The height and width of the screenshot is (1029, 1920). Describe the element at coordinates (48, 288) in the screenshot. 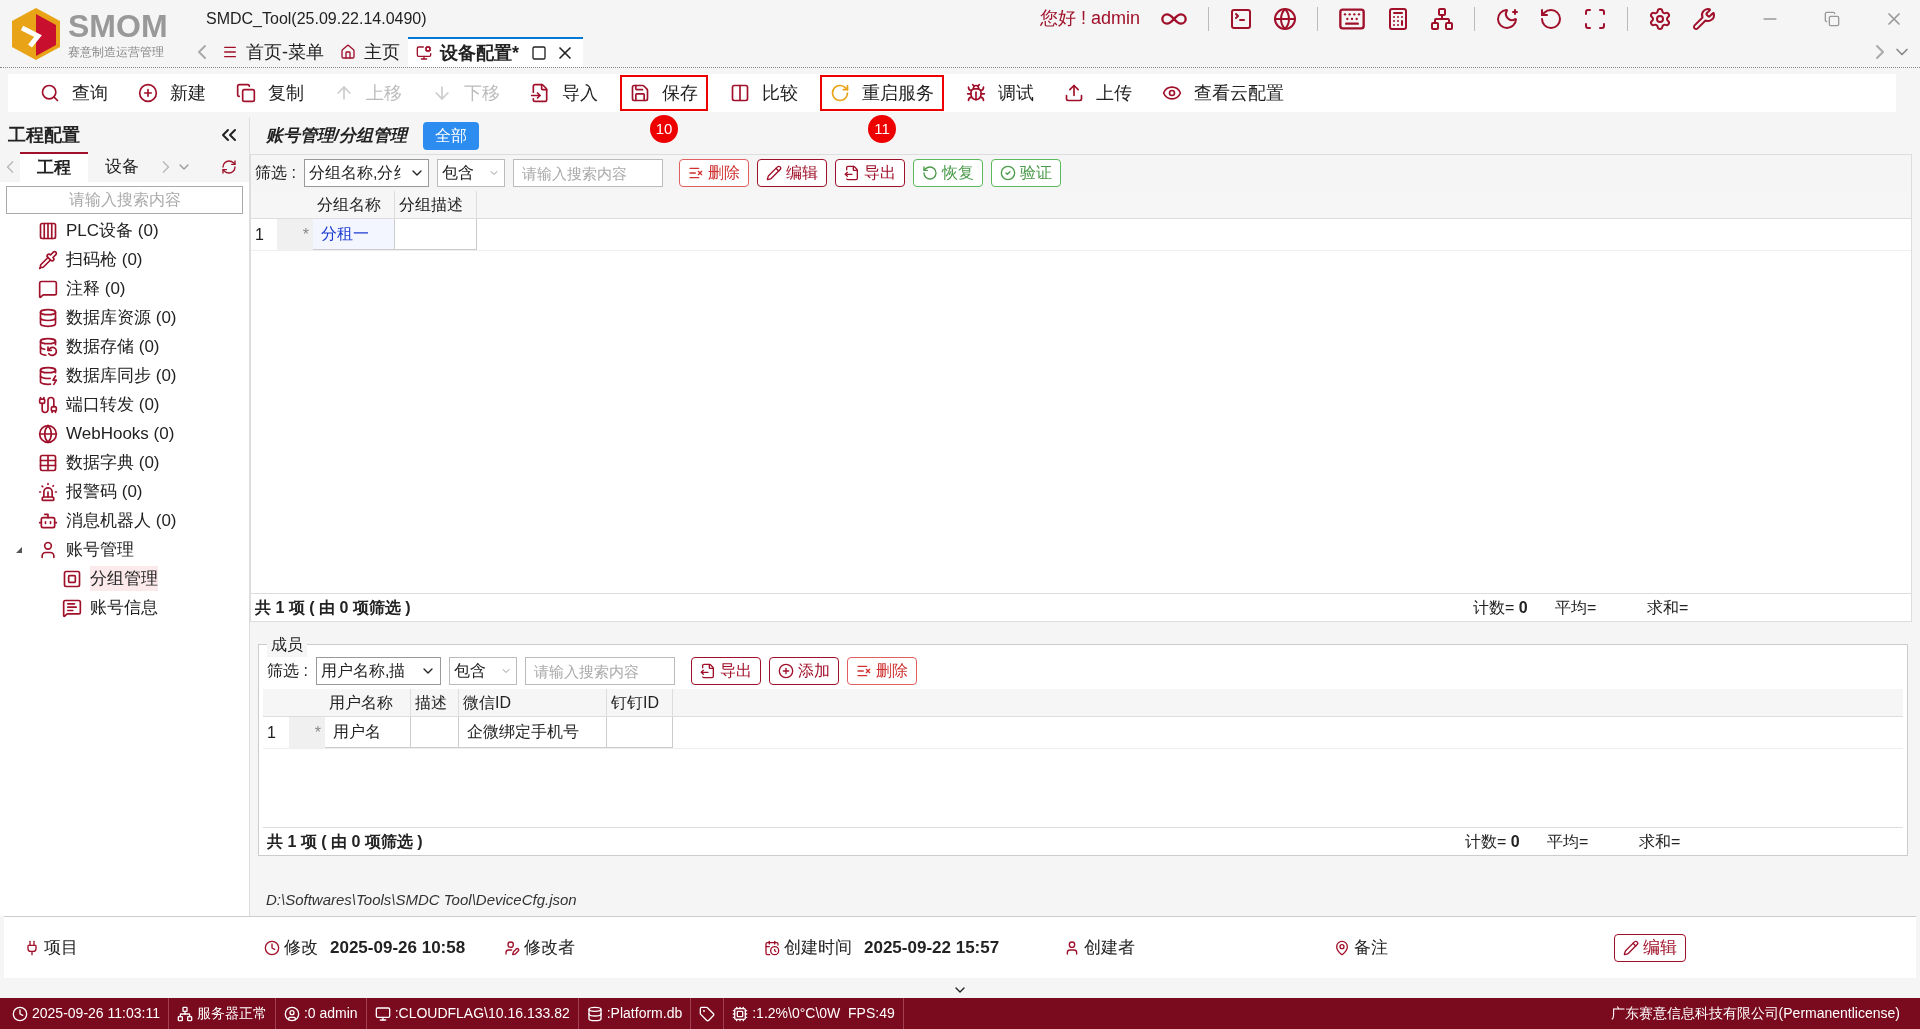

I see `comment-icon` at that location.